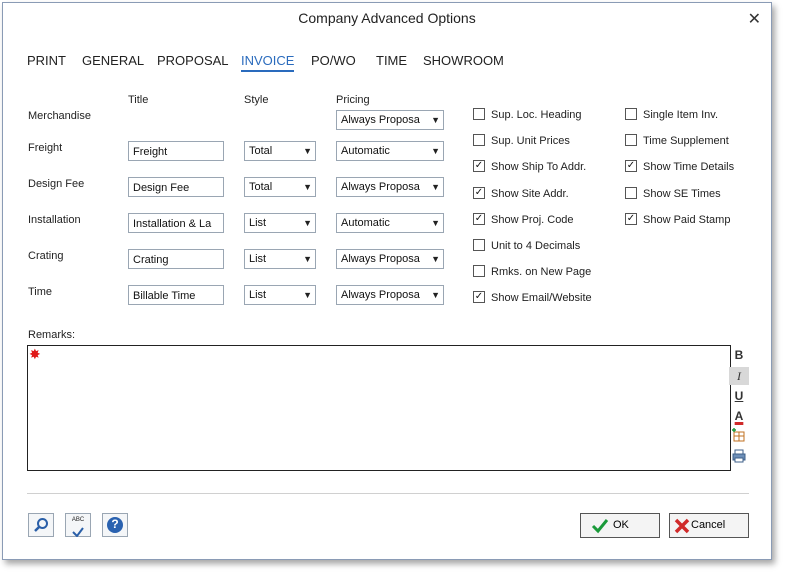 This screenshot has height=574, width=785. What do you see at coordinates (541, 298) in the screenshot?
I see `left-checkbox-label: Show Email/Website` at bounding box center [541, 298].